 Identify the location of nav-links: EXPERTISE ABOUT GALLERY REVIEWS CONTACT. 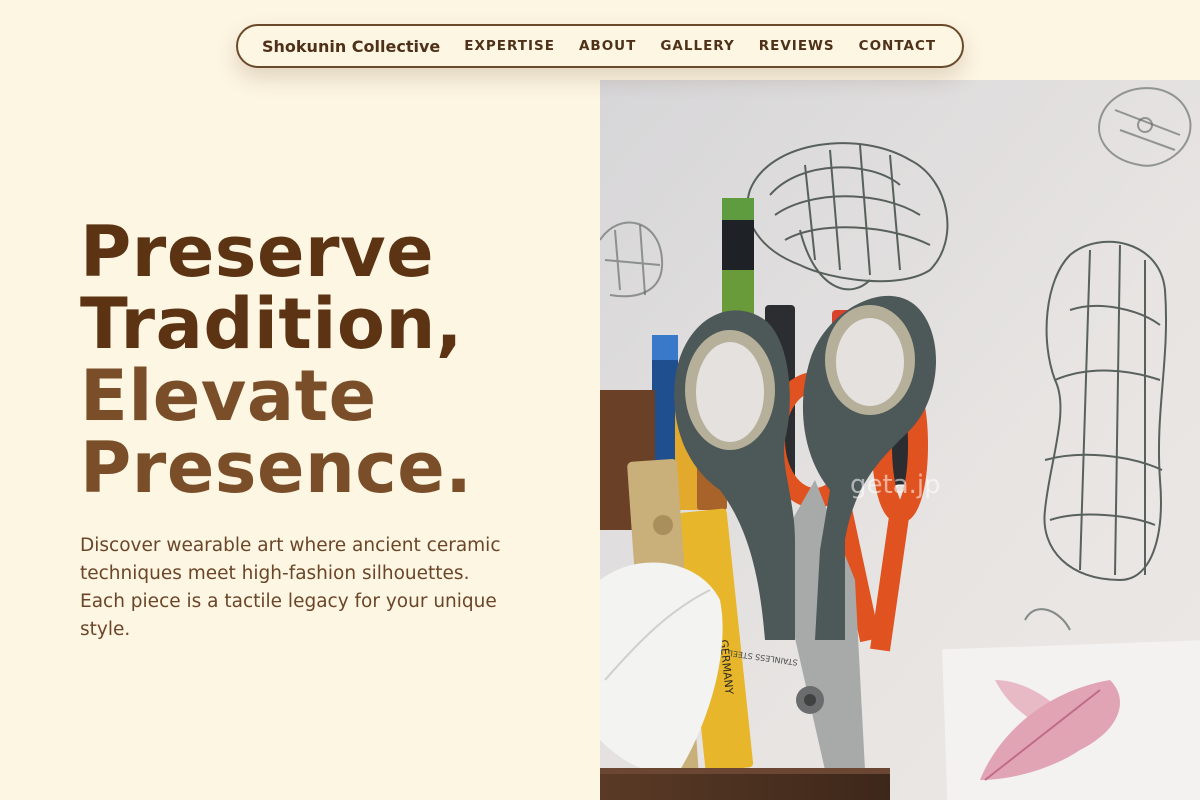
(712, 46).